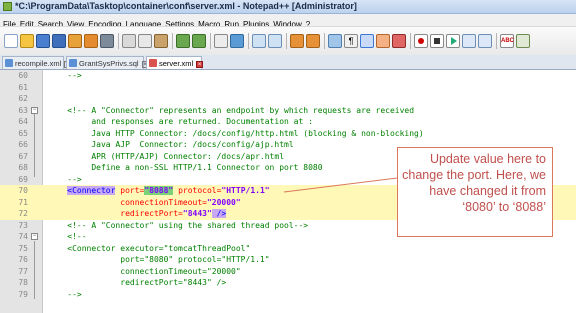 The width and height of the screenshot is (576, 313). I want to click on close-icon, so click(75, 41).